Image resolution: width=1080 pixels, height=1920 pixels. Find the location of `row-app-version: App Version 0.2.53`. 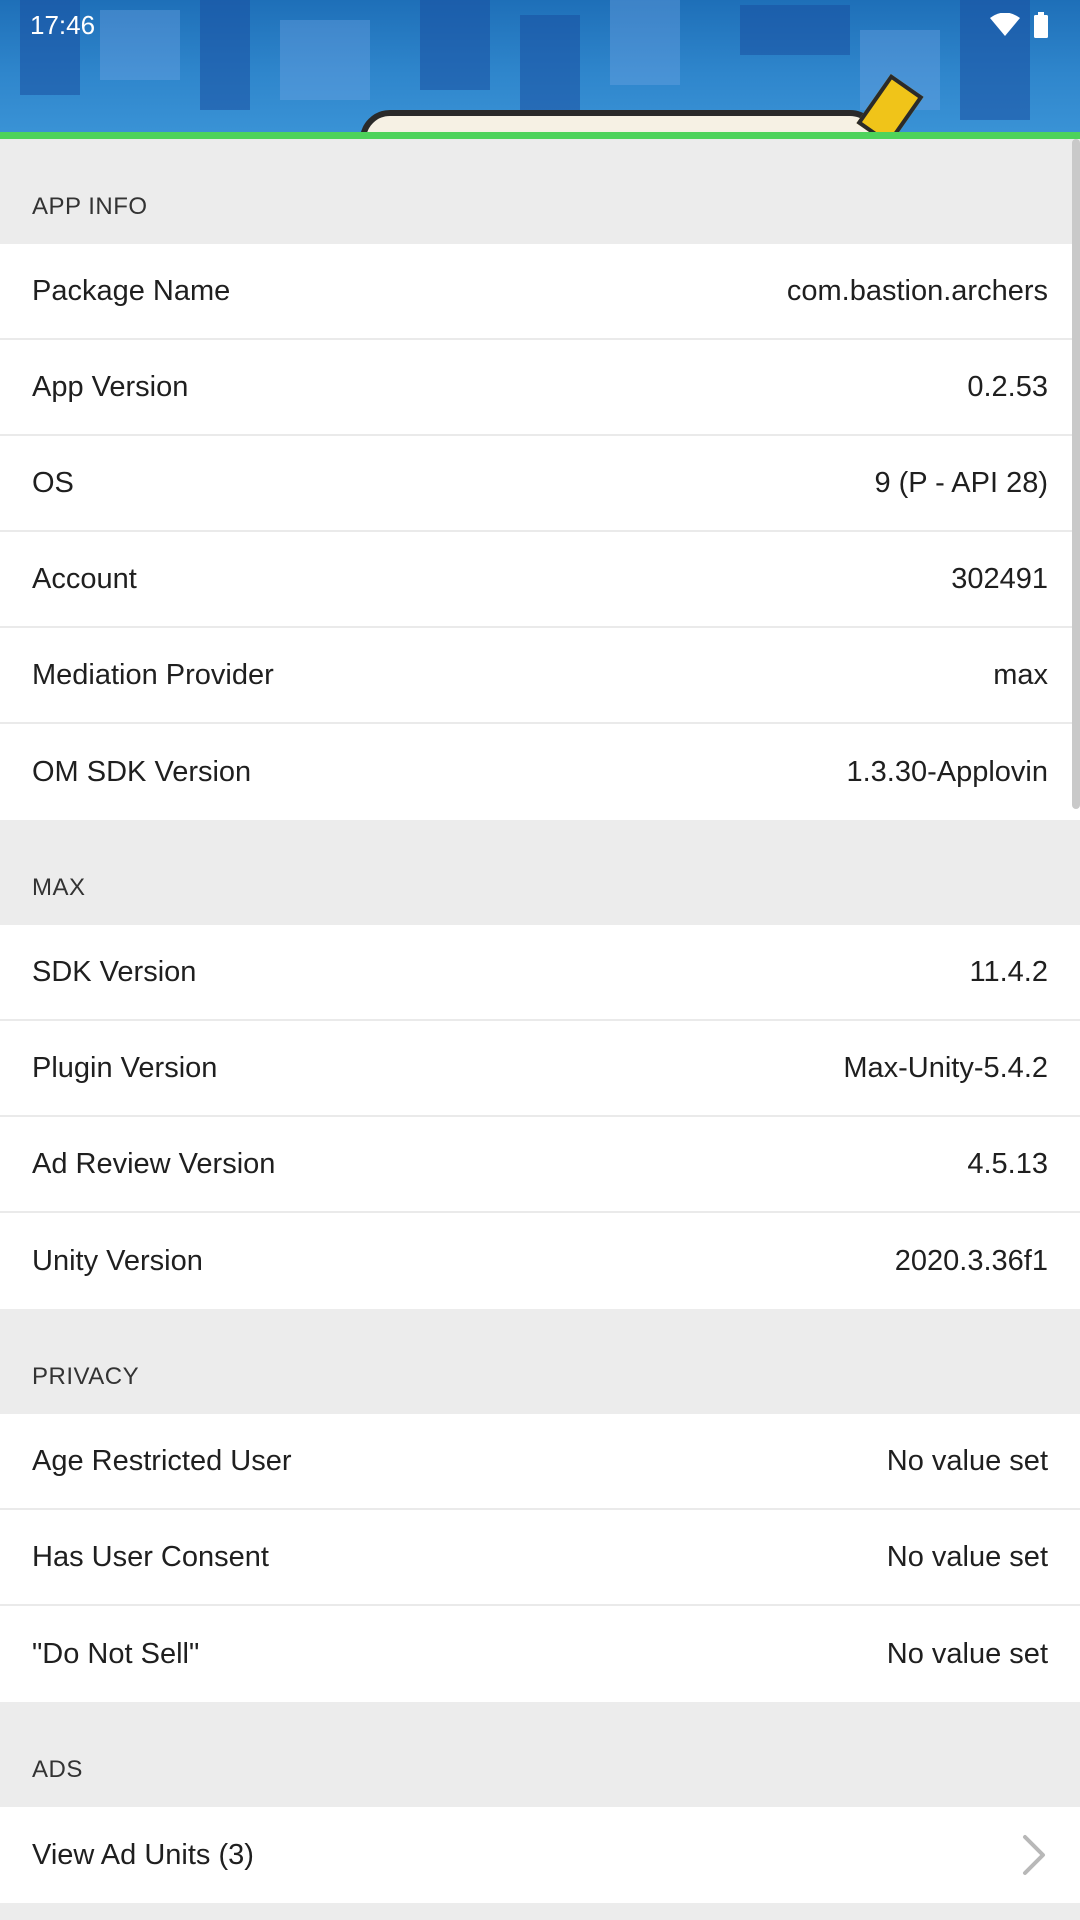

row-app-version: App Version 0.2.53 is located at coordinates (540, 388).